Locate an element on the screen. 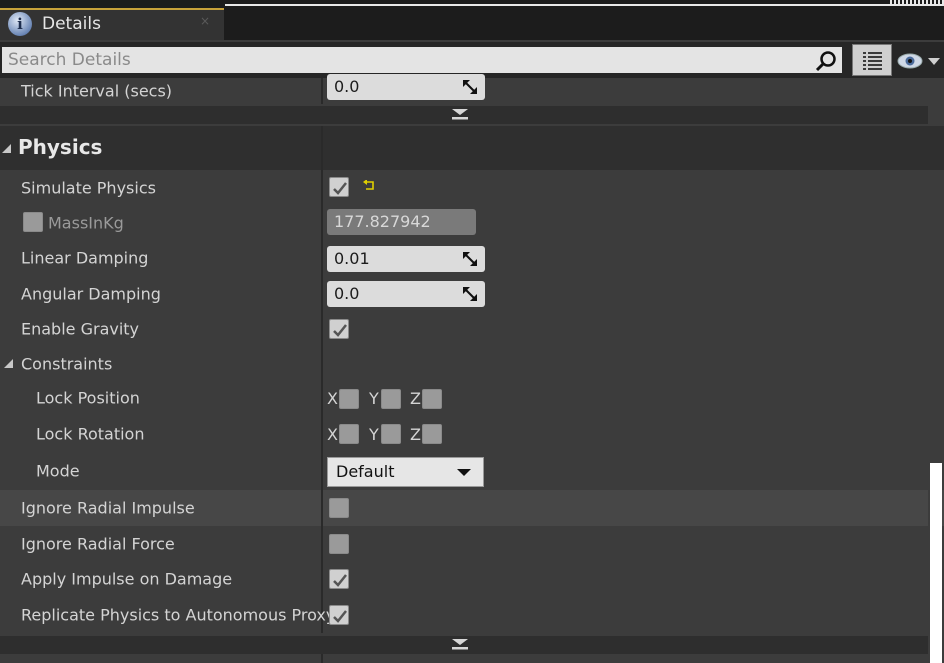 The height and width of the screenshot is (663, 944). search-input is located at coordinates (422, 60).